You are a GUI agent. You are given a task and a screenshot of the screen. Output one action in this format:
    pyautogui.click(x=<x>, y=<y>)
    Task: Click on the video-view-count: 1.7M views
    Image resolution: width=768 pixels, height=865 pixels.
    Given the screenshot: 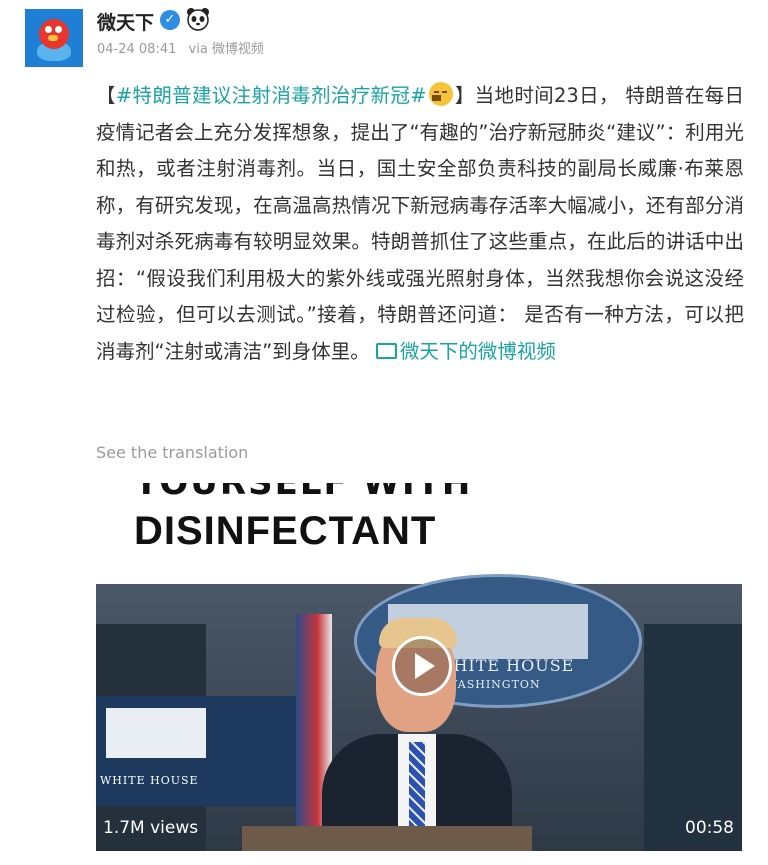 What is the action you would take?
    pyautogui.click(x=151, y=828)
    